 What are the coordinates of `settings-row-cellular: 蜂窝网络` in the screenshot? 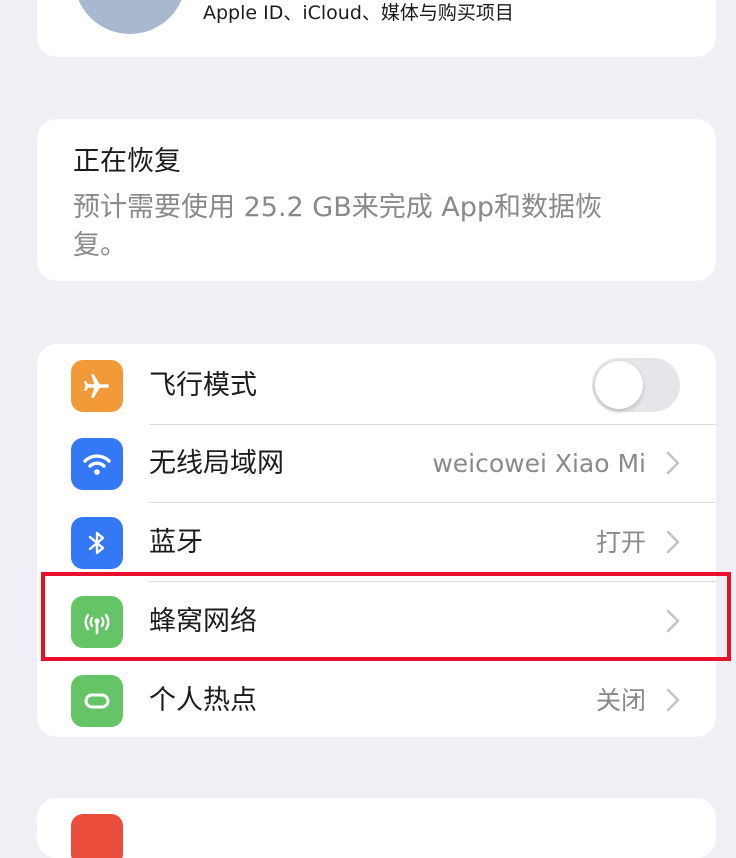 It's located at (376, 621).